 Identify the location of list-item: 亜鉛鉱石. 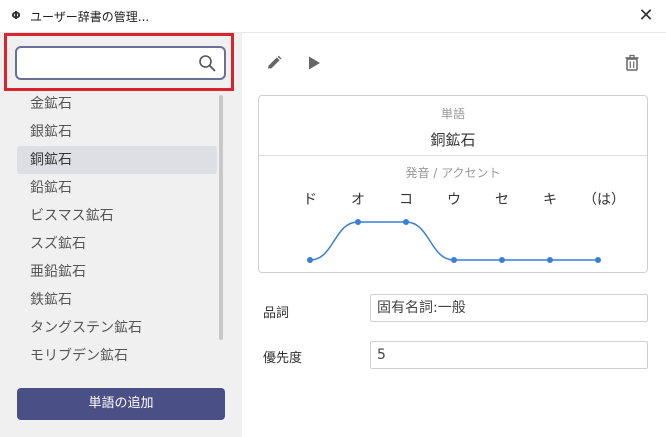
(117, 272).